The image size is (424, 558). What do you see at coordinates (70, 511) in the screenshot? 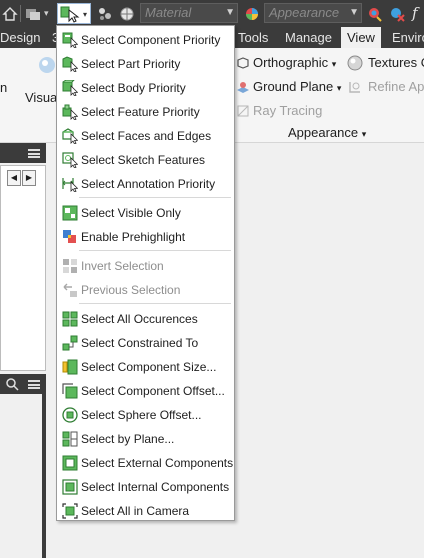
I see `all-in-camera-icon` at bounding box center [70, 511].